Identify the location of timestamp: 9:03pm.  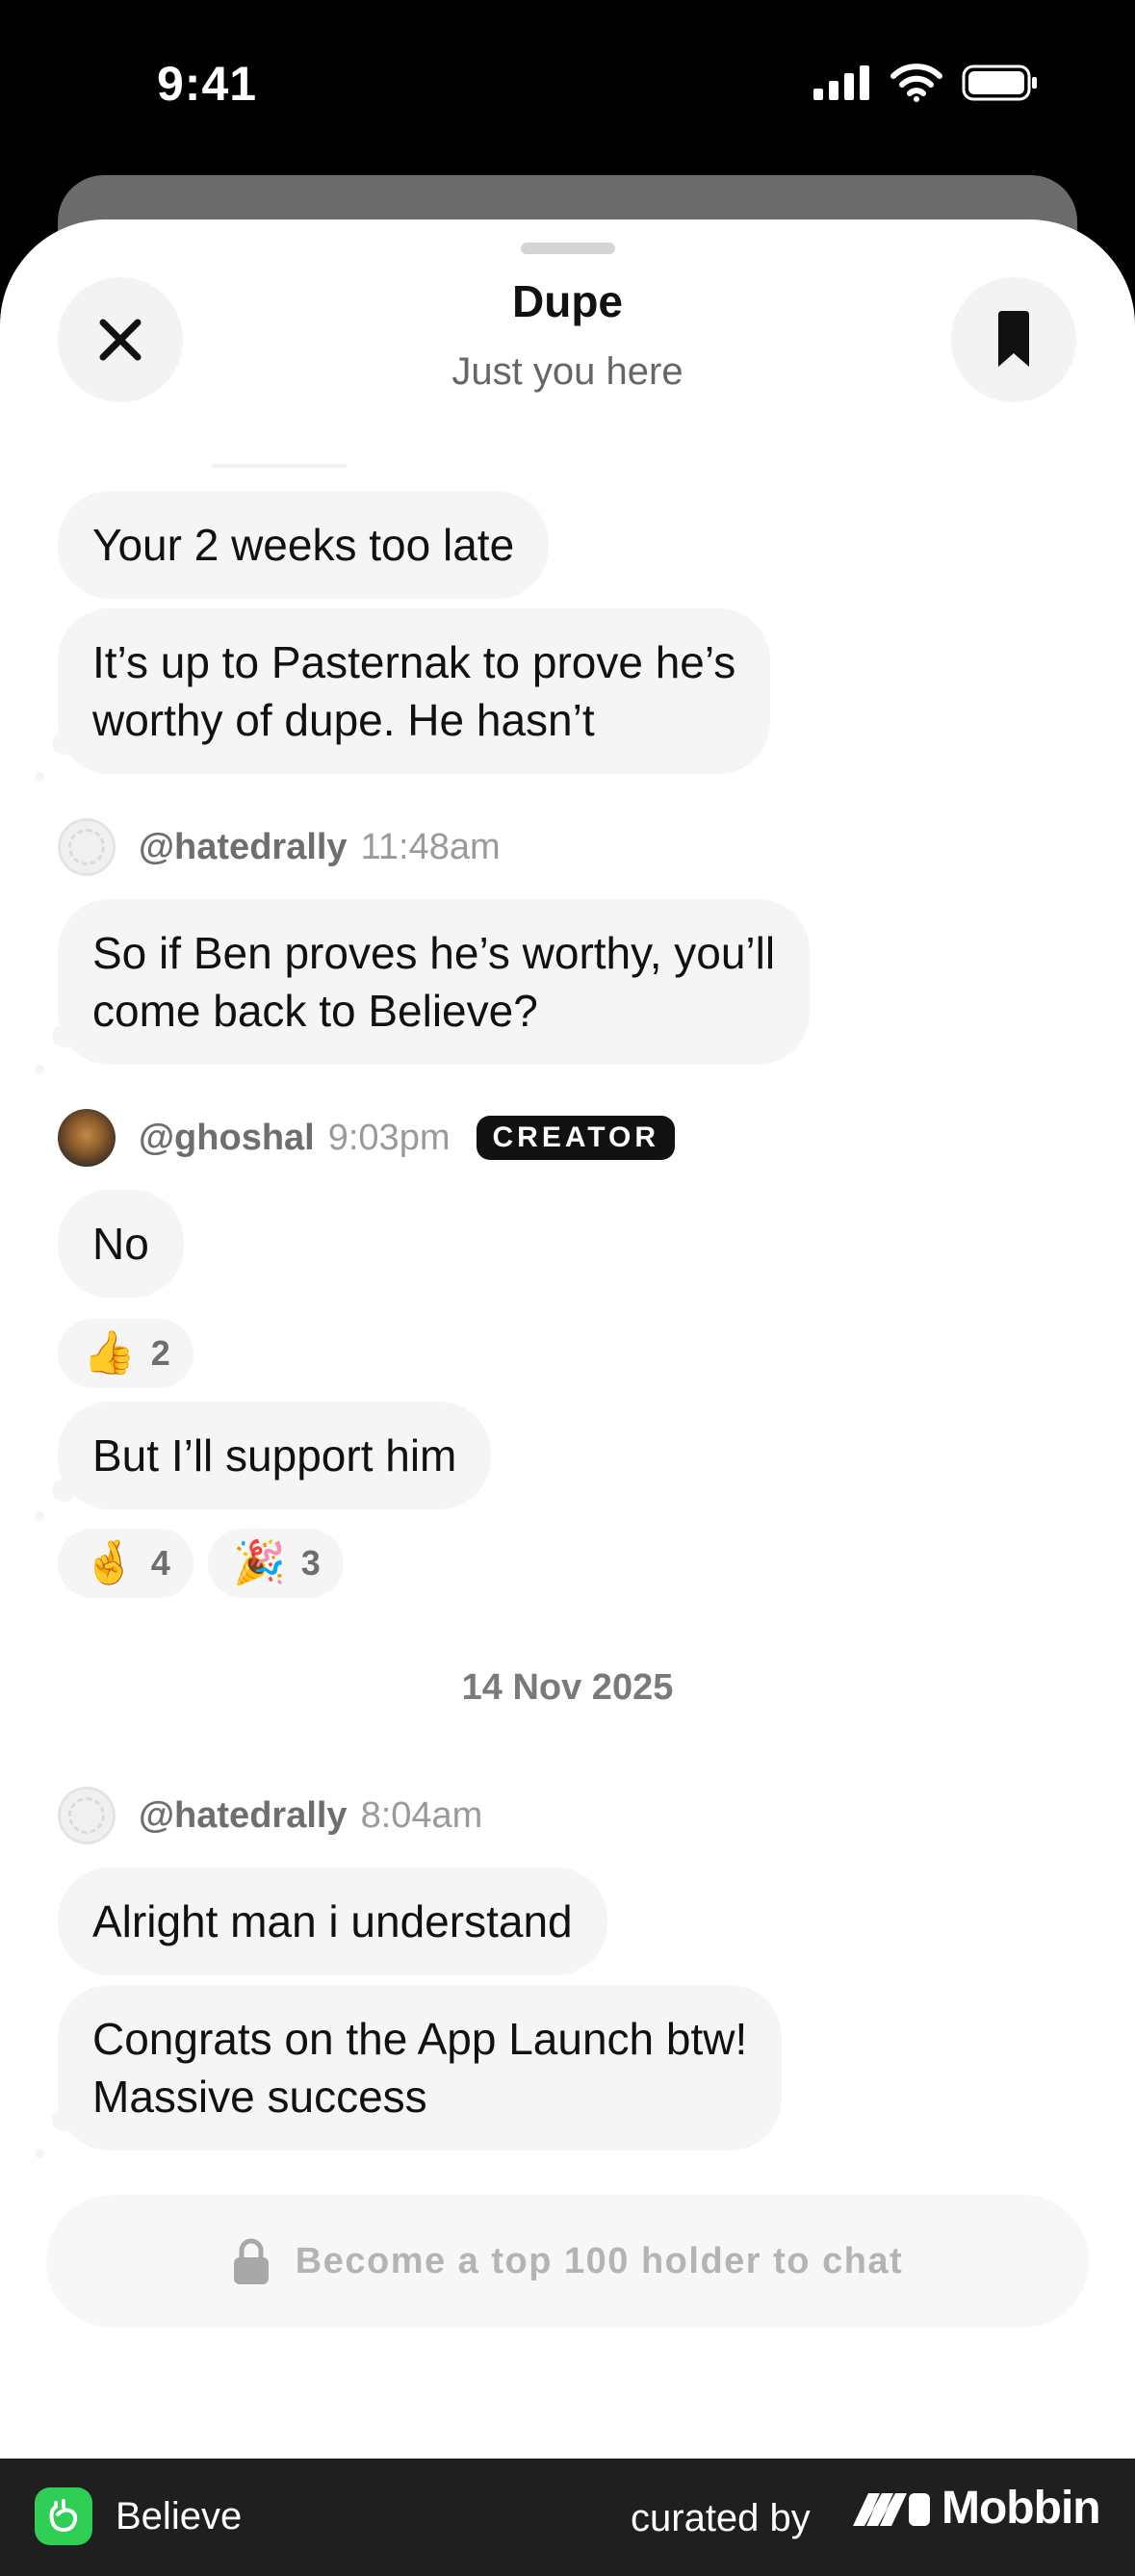
(389, 1138).